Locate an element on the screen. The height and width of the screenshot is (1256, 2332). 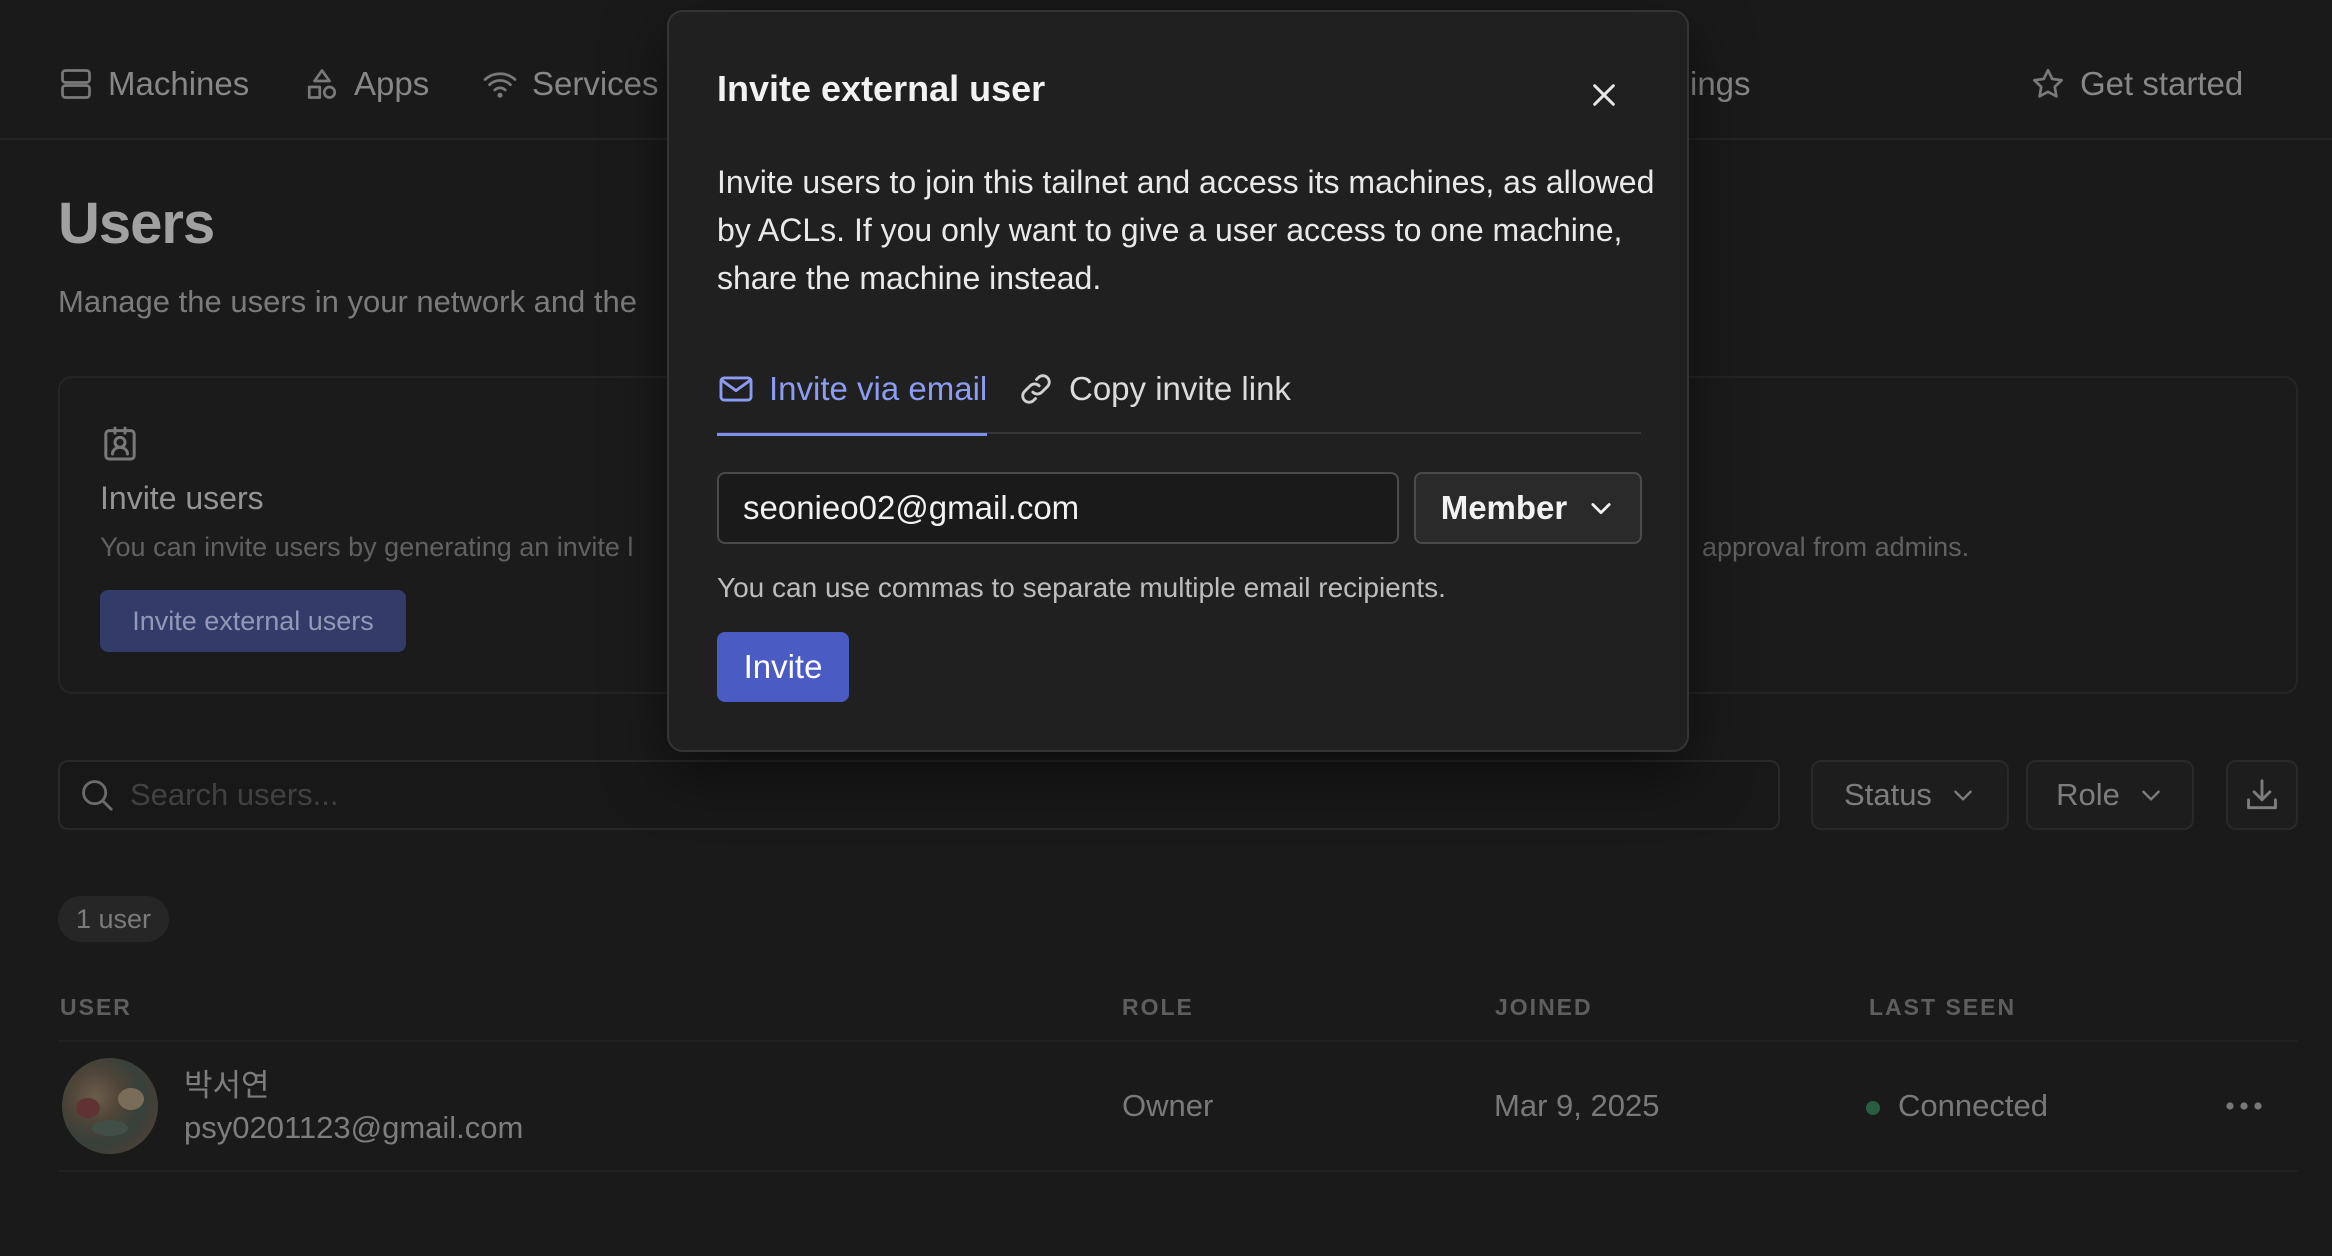
role-select: Member is located at coordinates (1528, 508).